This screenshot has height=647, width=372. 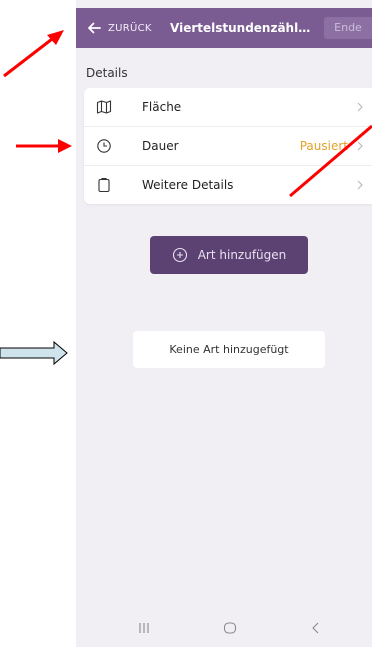 I want to click on annotation-arrow-empty, so click(x=34, y=353).